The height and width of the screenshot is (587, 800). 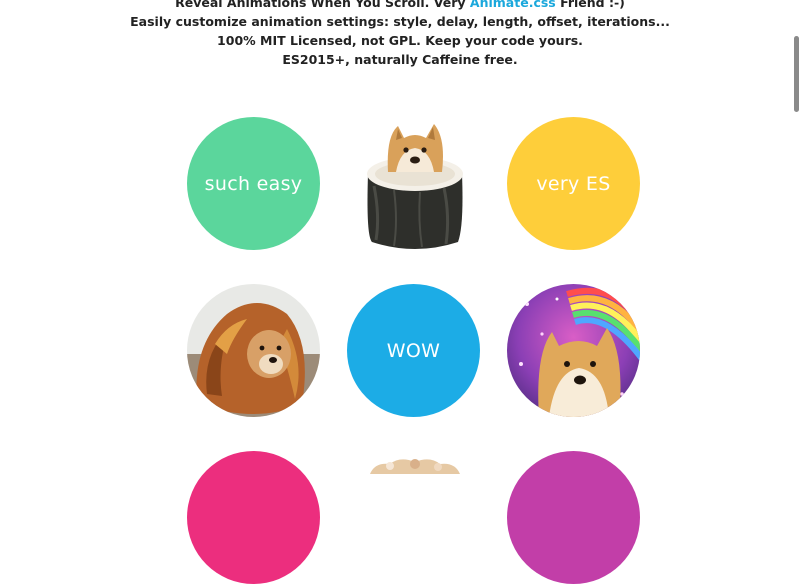 What do you see at coordinates (513, 5) in the screenshot?
I see `animate-css-link: Animate.css` at bounding box center [513, 5].